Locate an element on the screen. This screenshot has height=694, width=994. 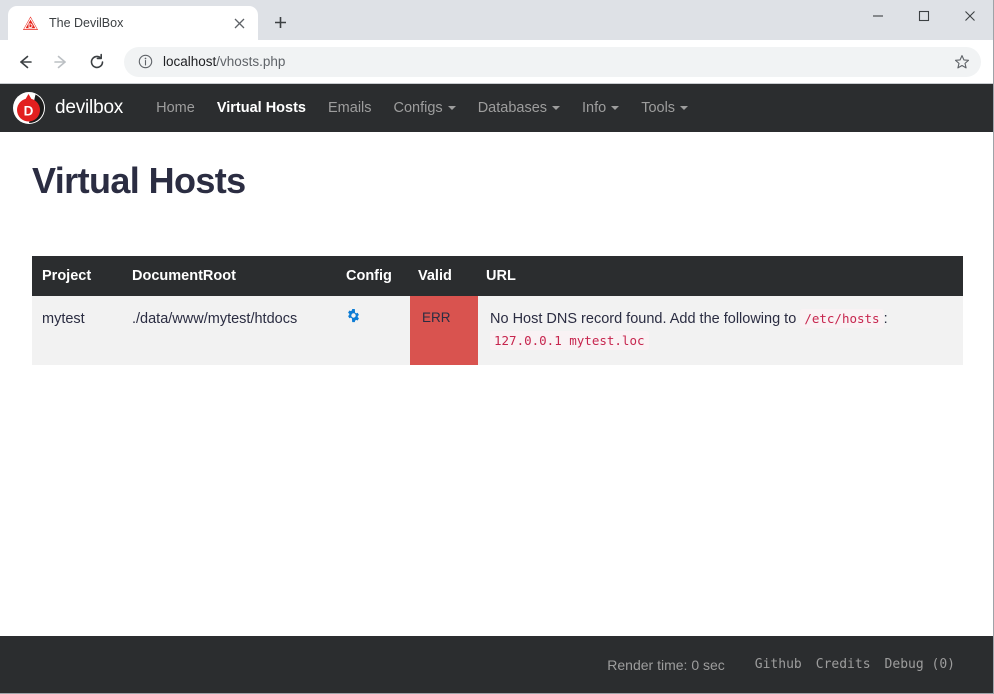
nav-item-emails: Emails is located at coordinates (350, 108).